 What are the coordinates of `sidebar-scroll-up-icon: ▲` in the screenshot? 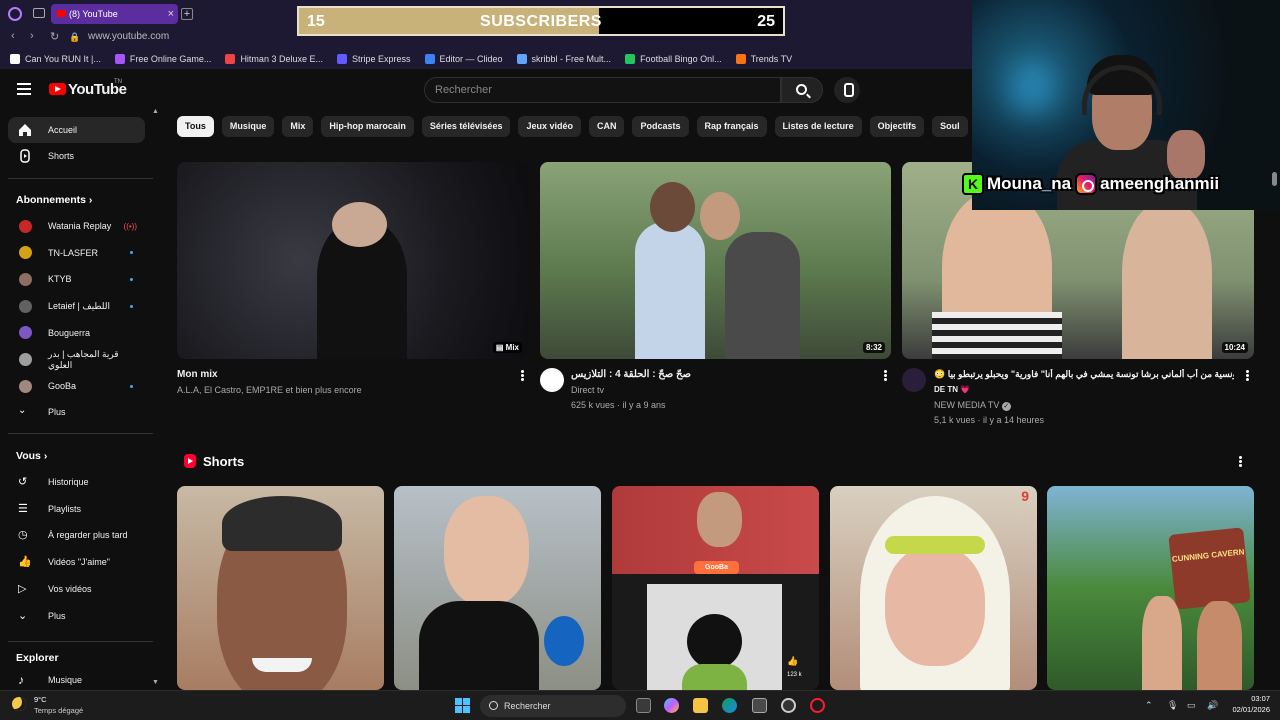 It's located at (155, 111).